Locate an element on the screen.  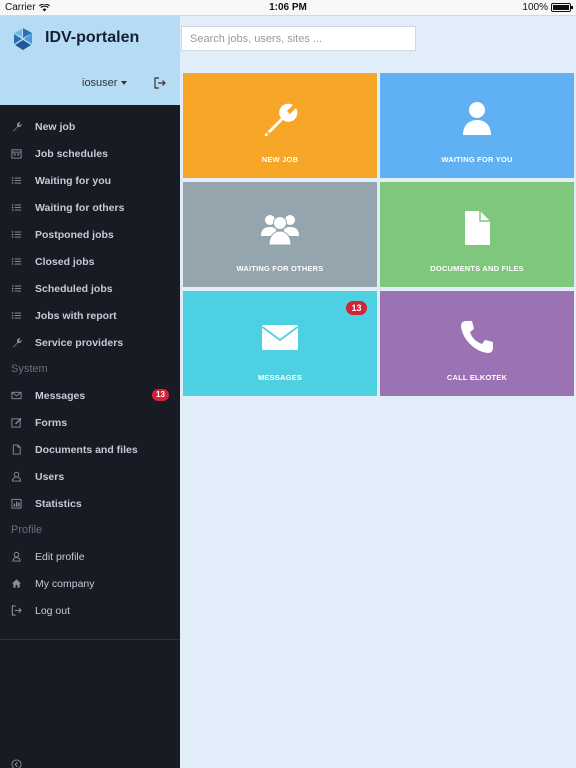
sidebar-item-service-providers: Service providers is located at coordinates (90, 342).